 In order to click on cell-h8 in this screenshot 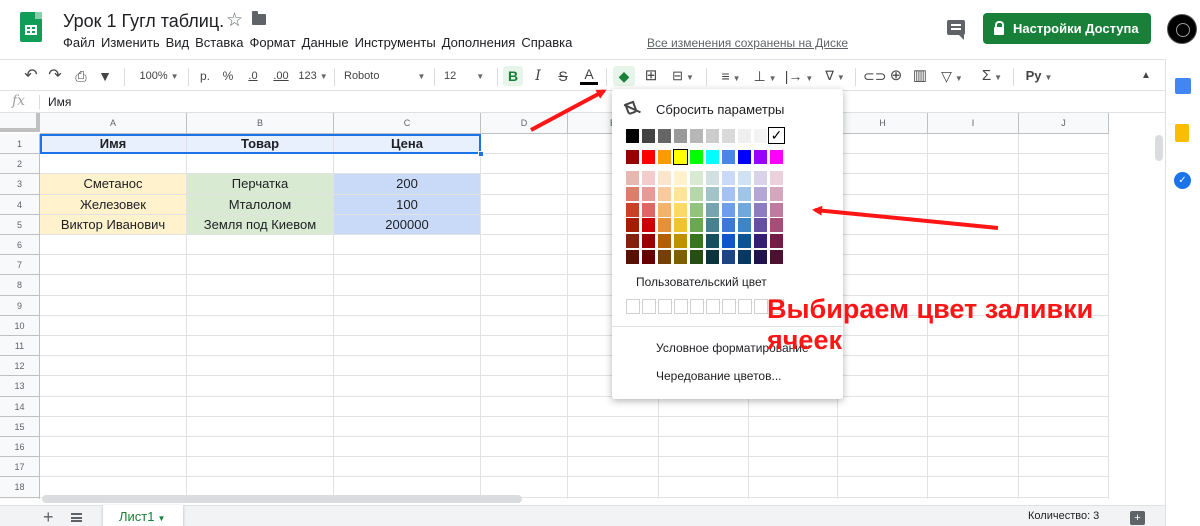, I will do `click(883, 285)`.